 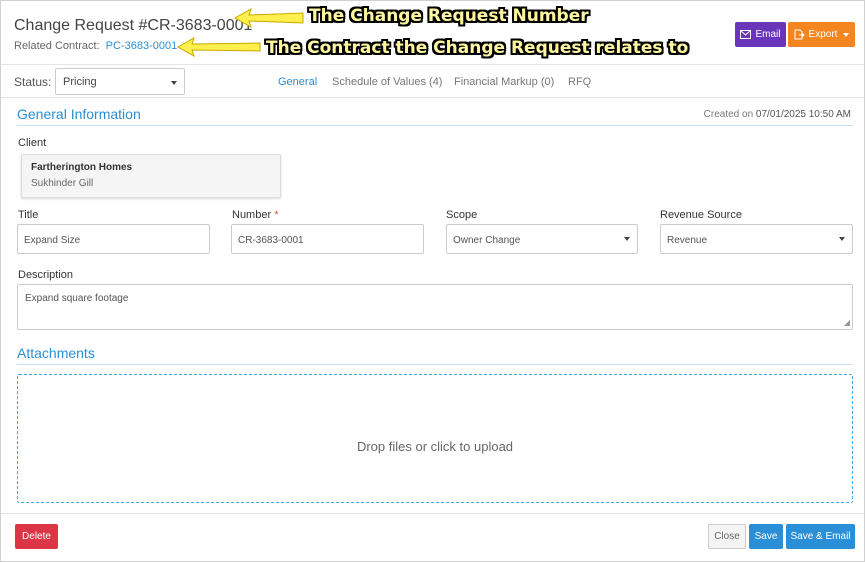 What do you see at coordinates (727, 536) in the screenshot?
I see `close-button: Close` at bounding box center [727, 536].